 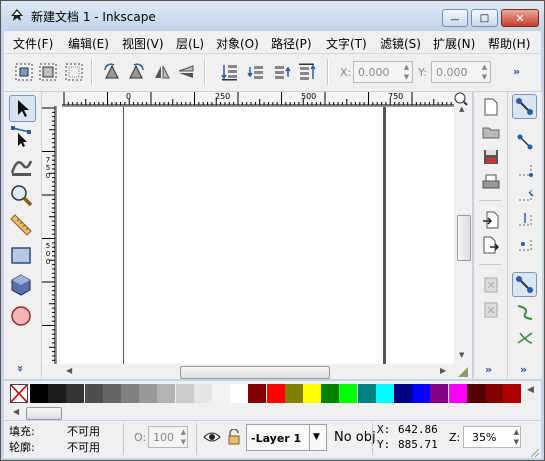 What do you see at coordinates (491, 132) in the screenshot?
I see `open-folder-icon` at bounding box center [491, 132].